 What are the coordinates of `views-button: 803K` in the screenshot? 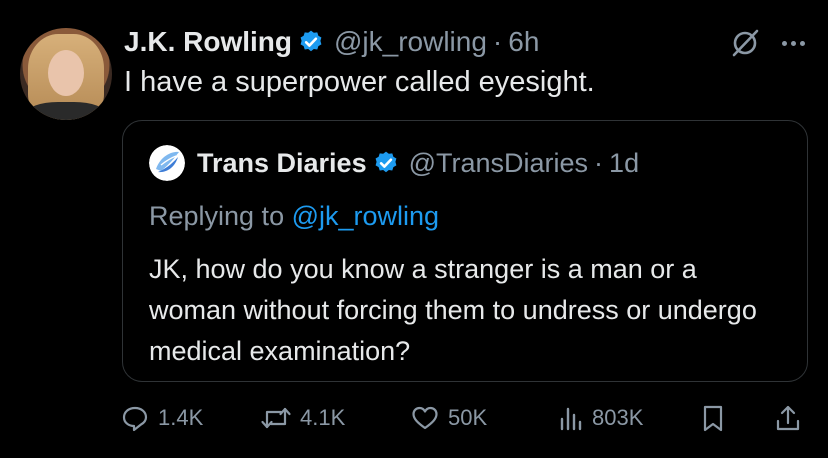 It's located at (600, 418).